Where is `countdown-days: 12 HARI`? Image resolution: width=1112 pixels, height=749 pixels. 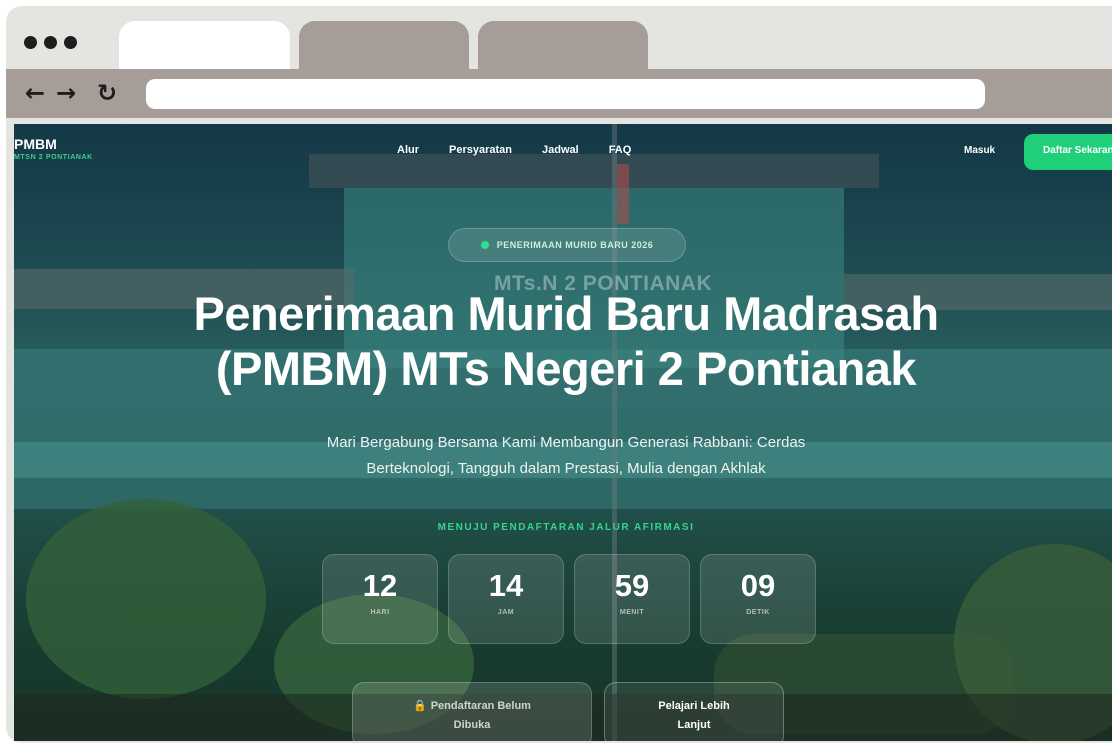
countdown-days: 12 HARI is located at coordinates (380, 599).